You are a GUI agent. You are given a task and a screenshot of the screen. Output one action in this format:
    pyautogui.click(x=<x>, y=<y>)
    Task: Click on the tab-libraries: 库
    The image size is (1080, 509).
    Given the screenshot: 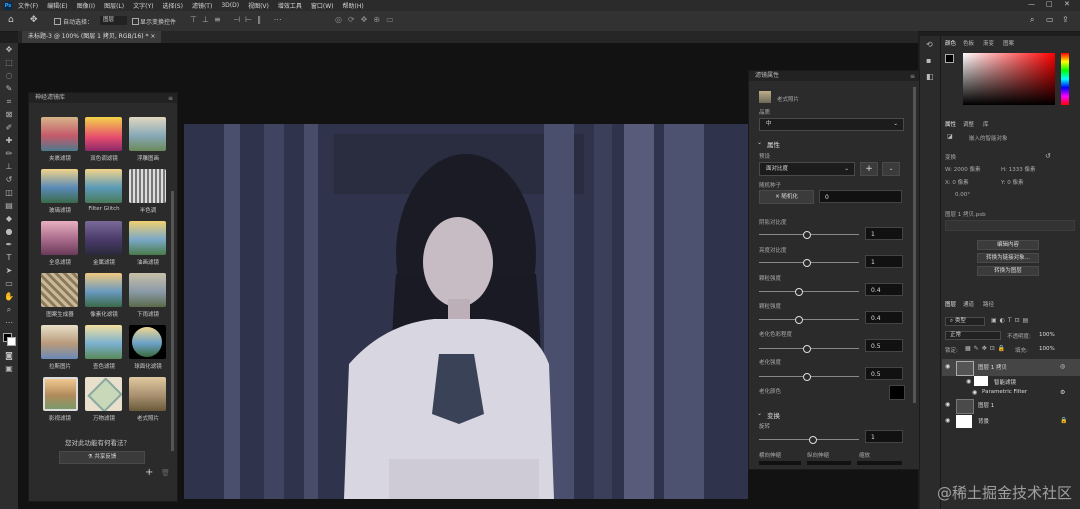 What is the action you would take?
    pyautogui.click(x=986, y=124)
    